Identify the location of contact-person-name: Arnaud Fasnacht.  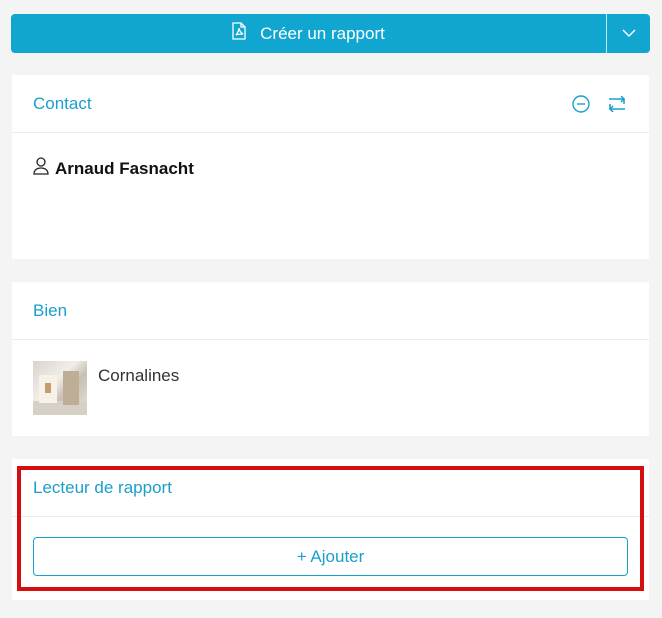
(124, 168).